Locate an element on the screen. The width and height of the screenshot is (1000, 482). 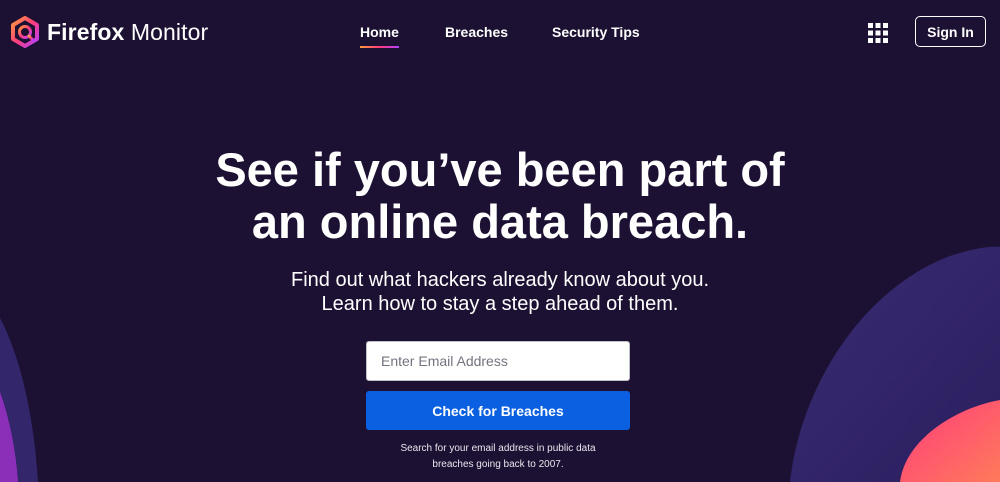
firefox-monitor-logo: Firefox Monitor is located at coordinates (109, 32).